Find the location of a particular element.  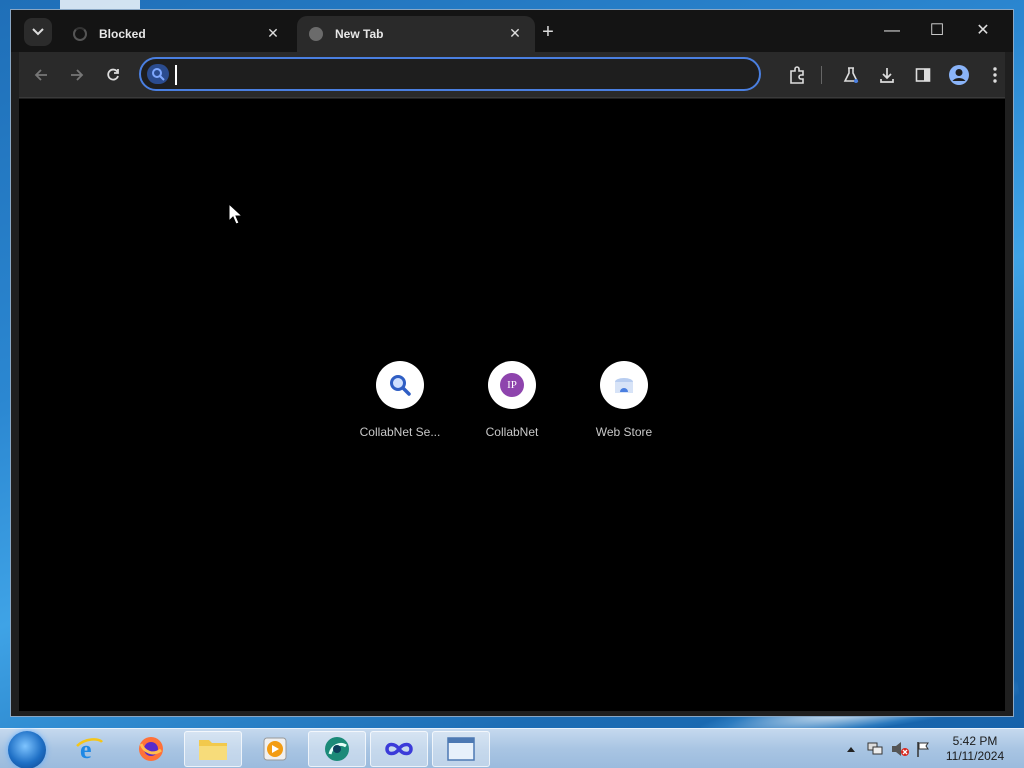

side-panel-icon is located at coordinates (923, 75).